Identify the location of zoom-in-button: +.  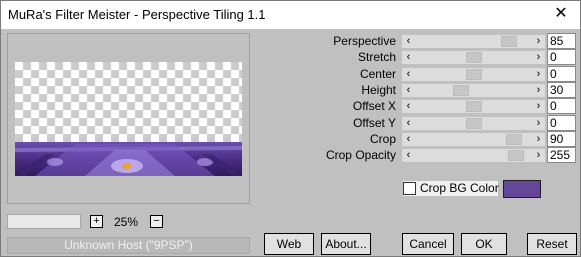
(96, 221).